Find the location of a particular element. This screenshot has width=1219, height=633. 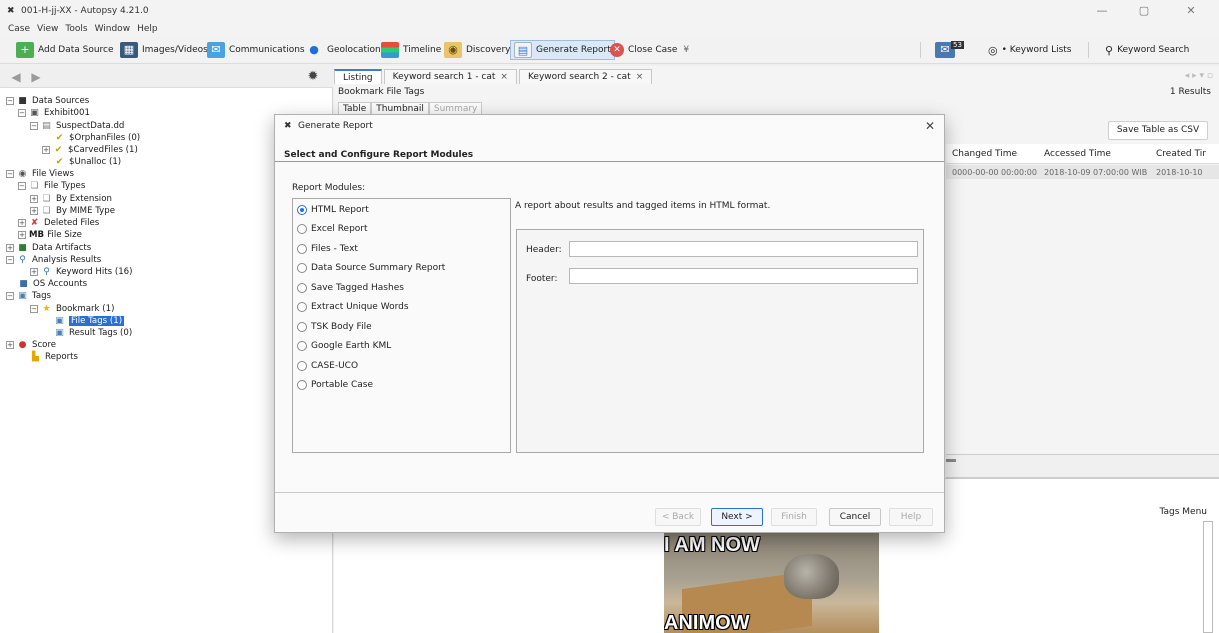

menu-tools: Tools is located at coordinates (76, 29).